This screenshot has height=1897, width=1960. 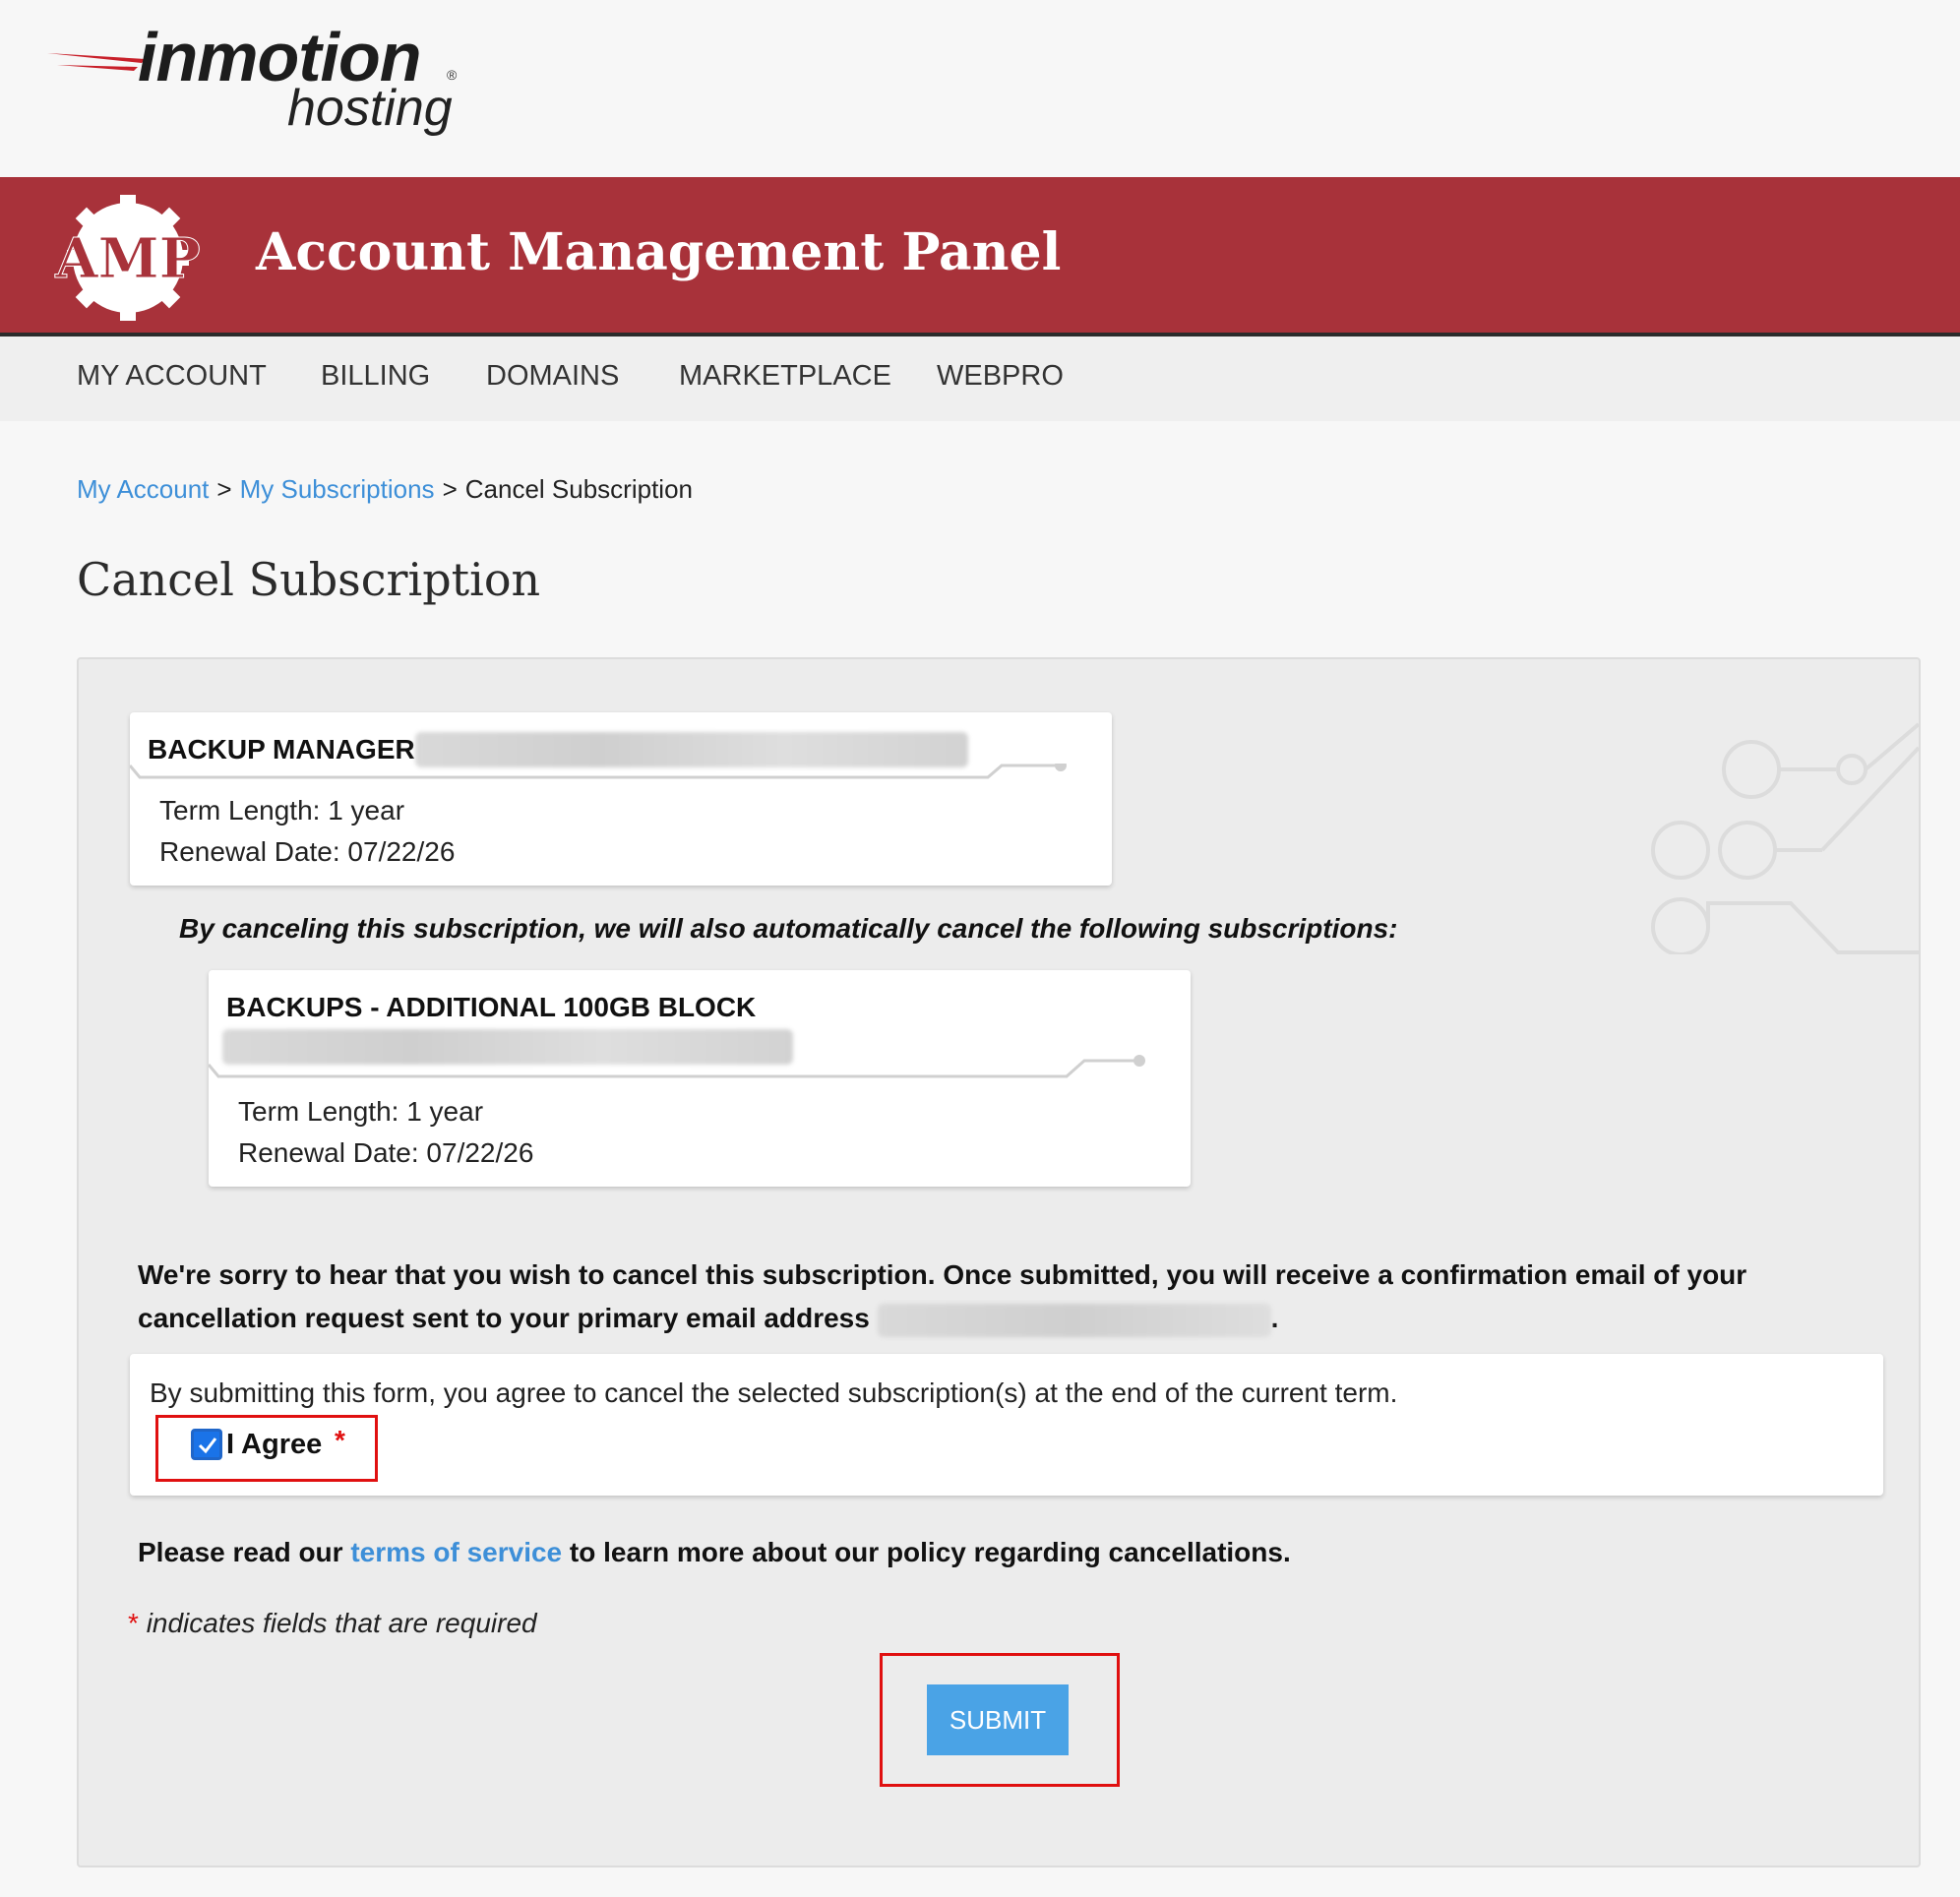 I want to click on breadcrumb-my-account: My Account, so click(x=143, y=489).